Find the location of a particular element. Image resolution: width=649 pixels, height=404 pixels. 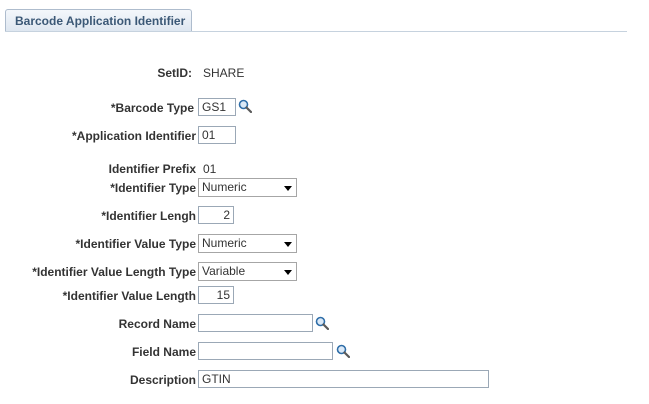

field-name-label: Field Name is located at coordinates (163, 352).